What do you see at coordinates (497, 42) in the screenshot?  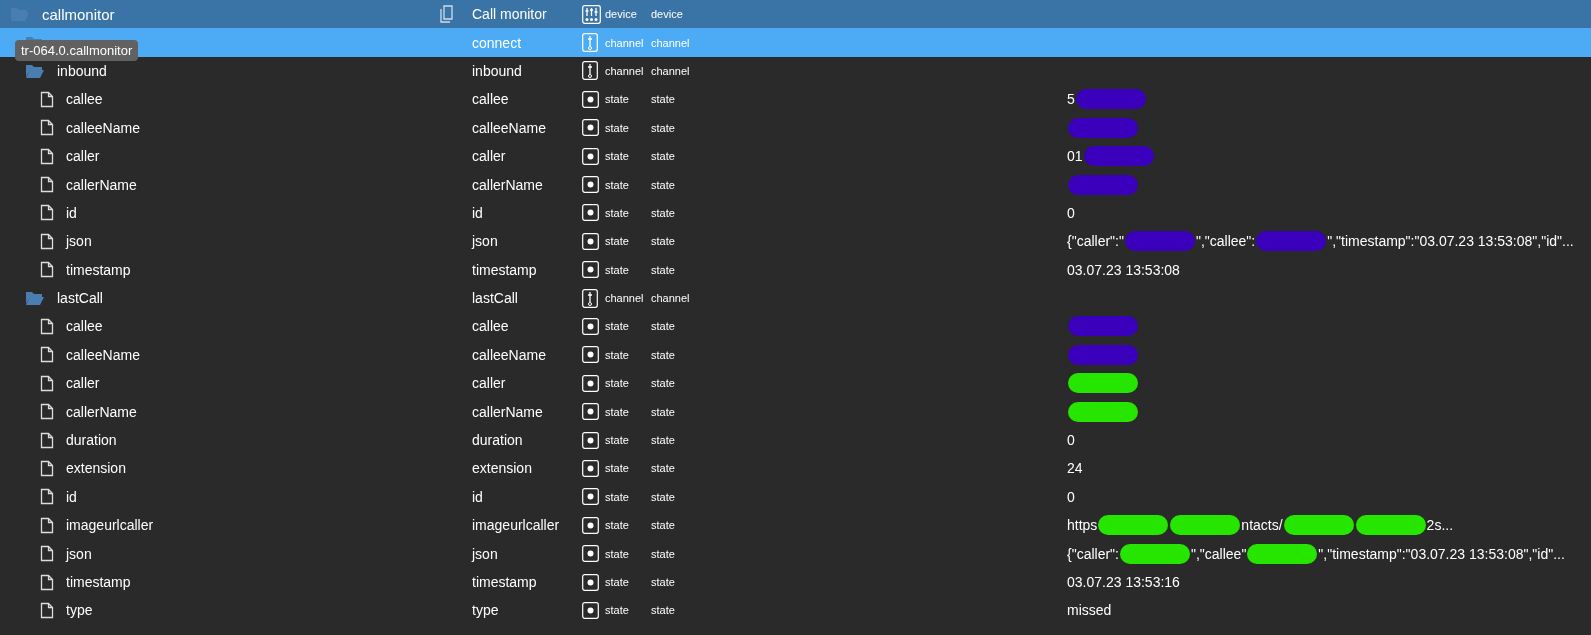 I see `object-name: connect` at bounding box center [497, 42].